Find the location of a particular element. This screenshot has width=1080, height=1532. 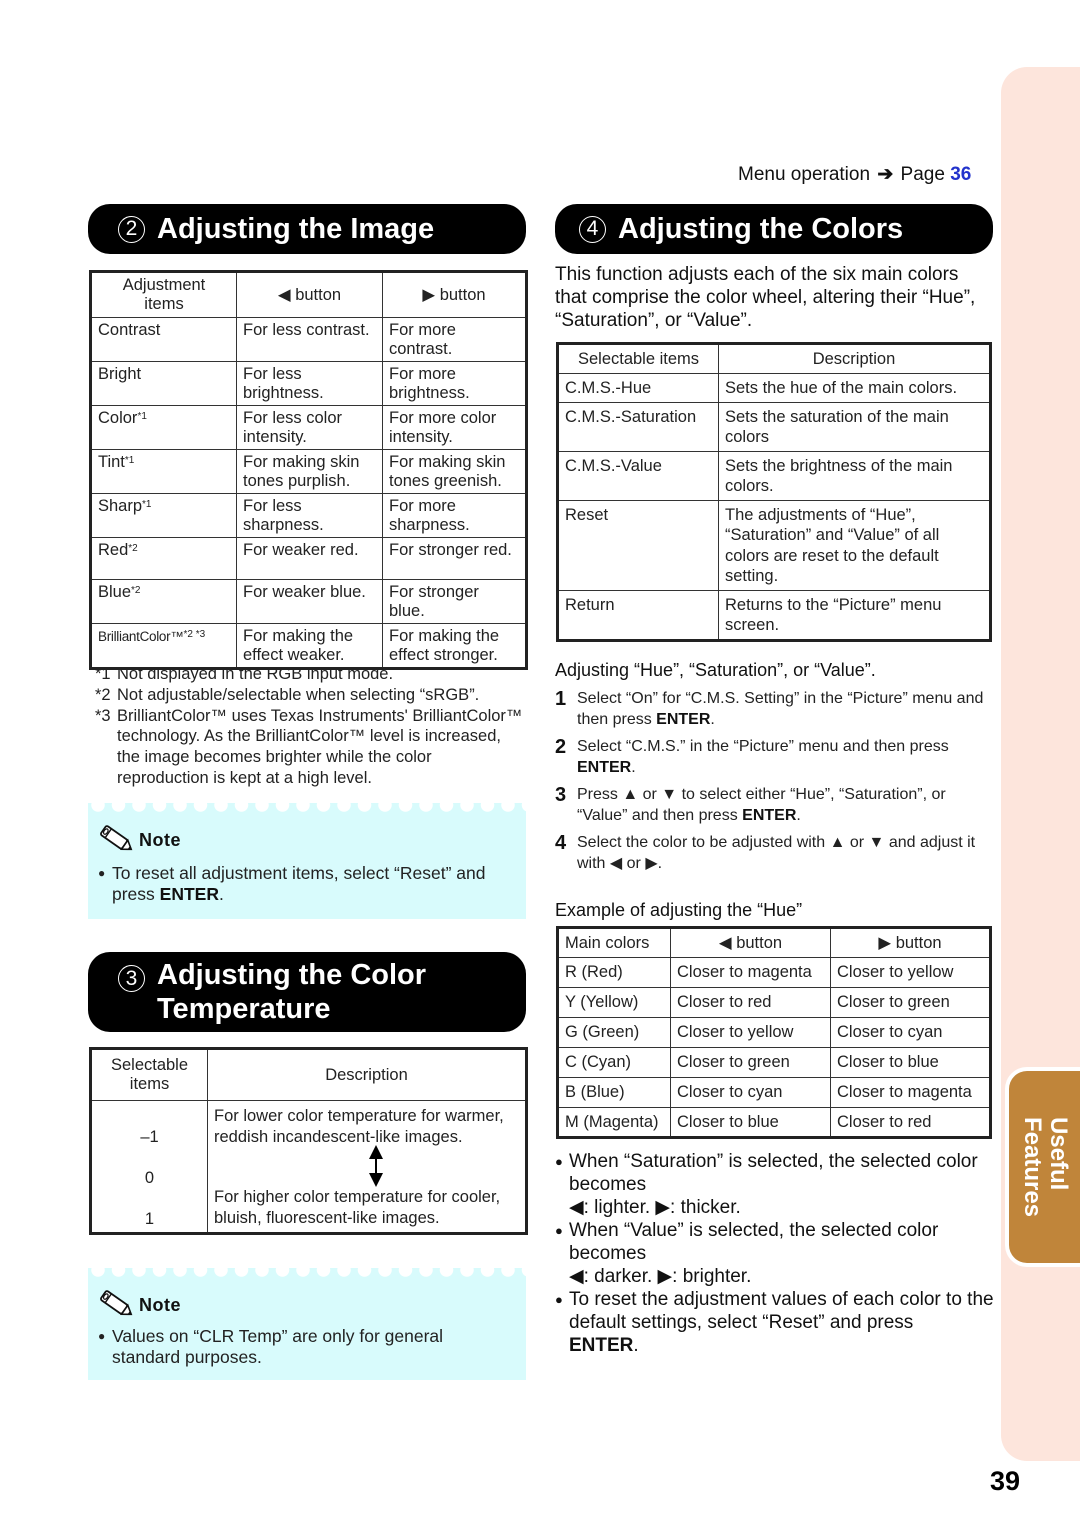

left-button-cell: For making the effect weaker. is located at coordinates (309, 646).